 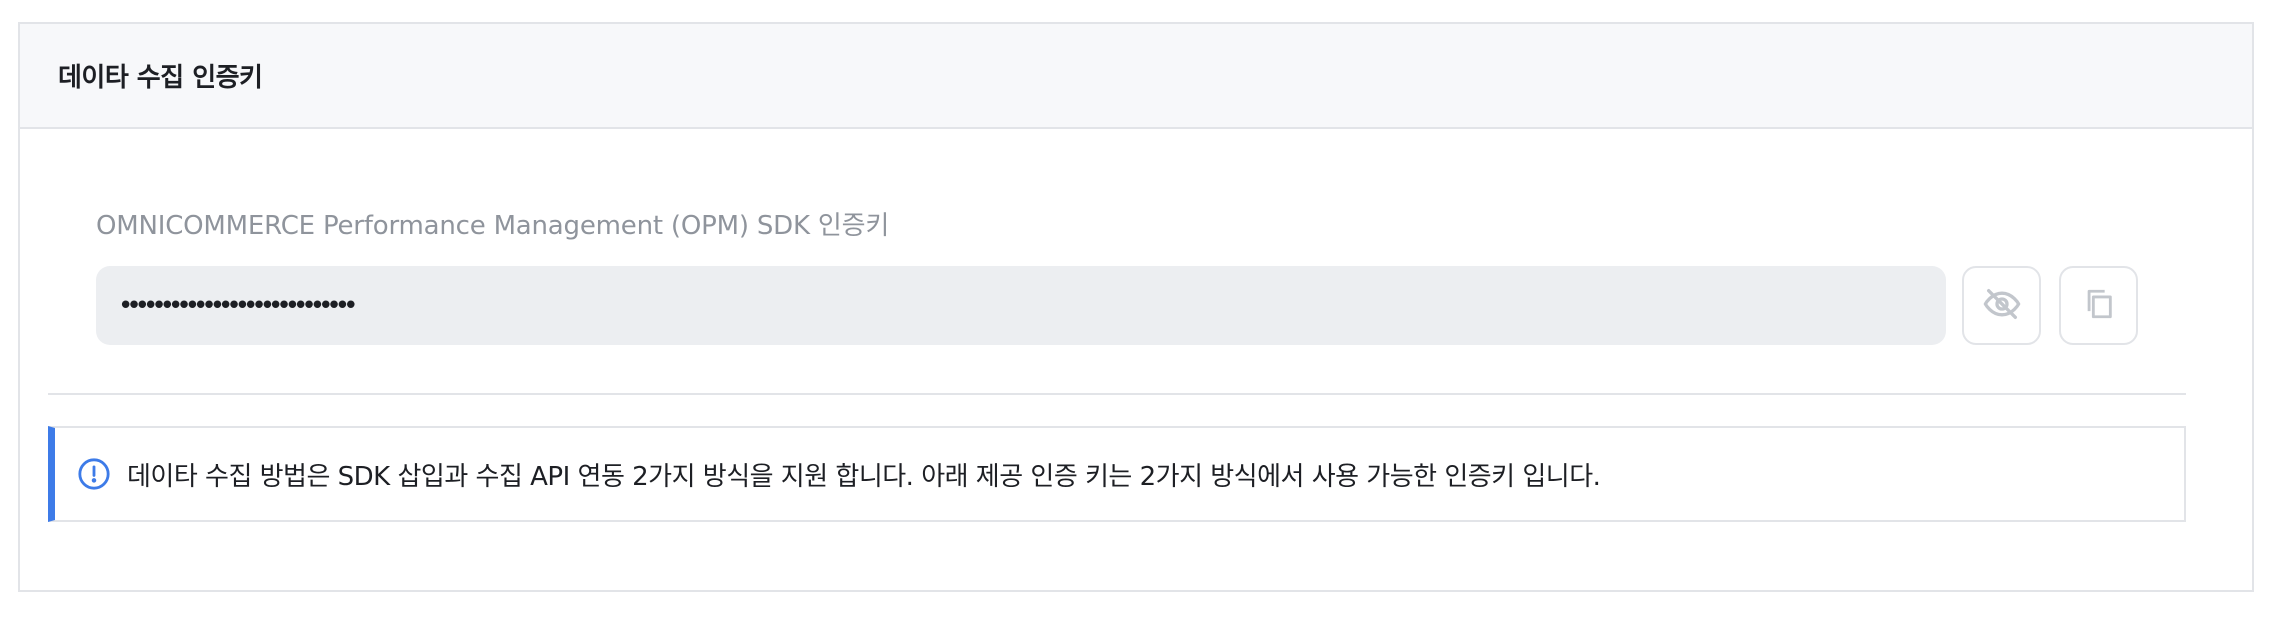 What do you see at coordinates (94, 474) in the screenshot?
I see `info-icon` at bounding box center [94, 474].